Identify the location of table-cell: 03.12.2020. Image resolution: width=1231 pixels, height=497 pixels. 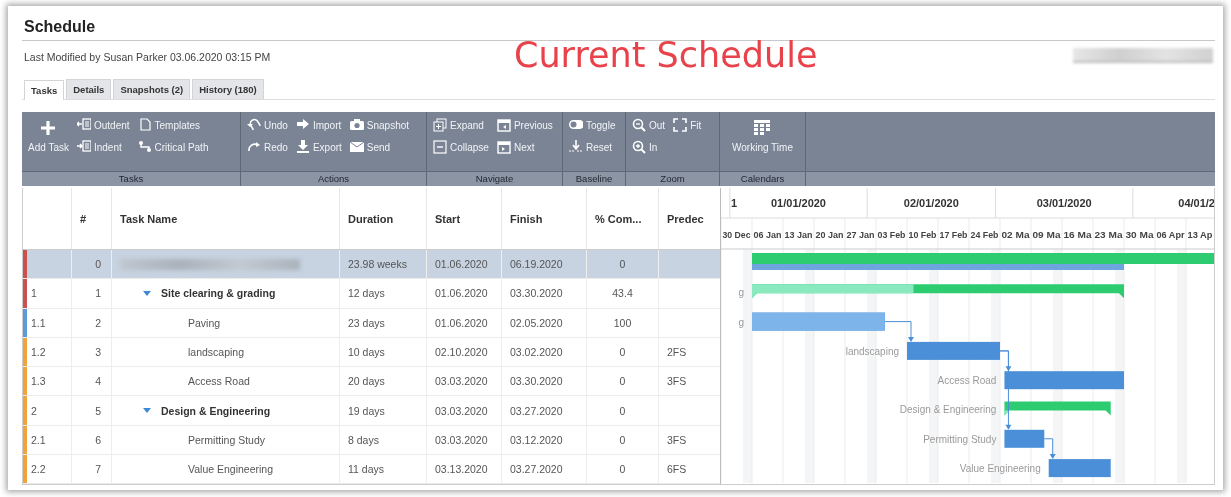
(536, 439).